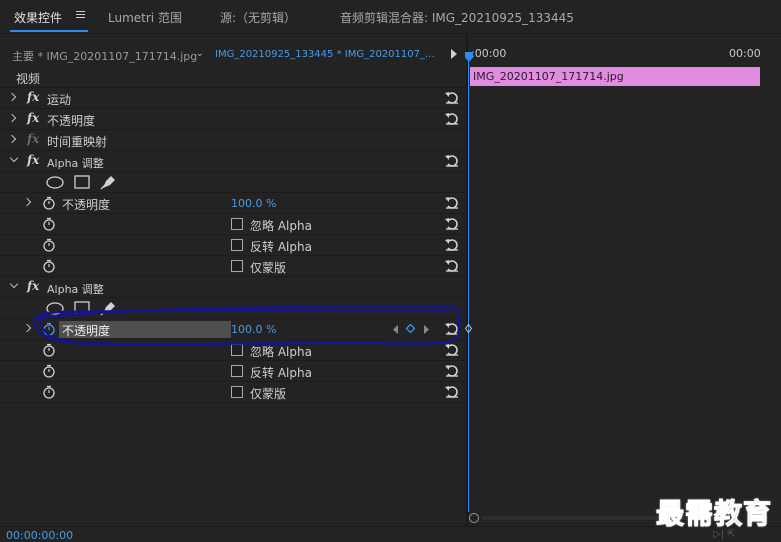 The image size is (781, 542). I want to click on property-row-opacity-2: 不透明度 100.0 %, so click(233, 329).